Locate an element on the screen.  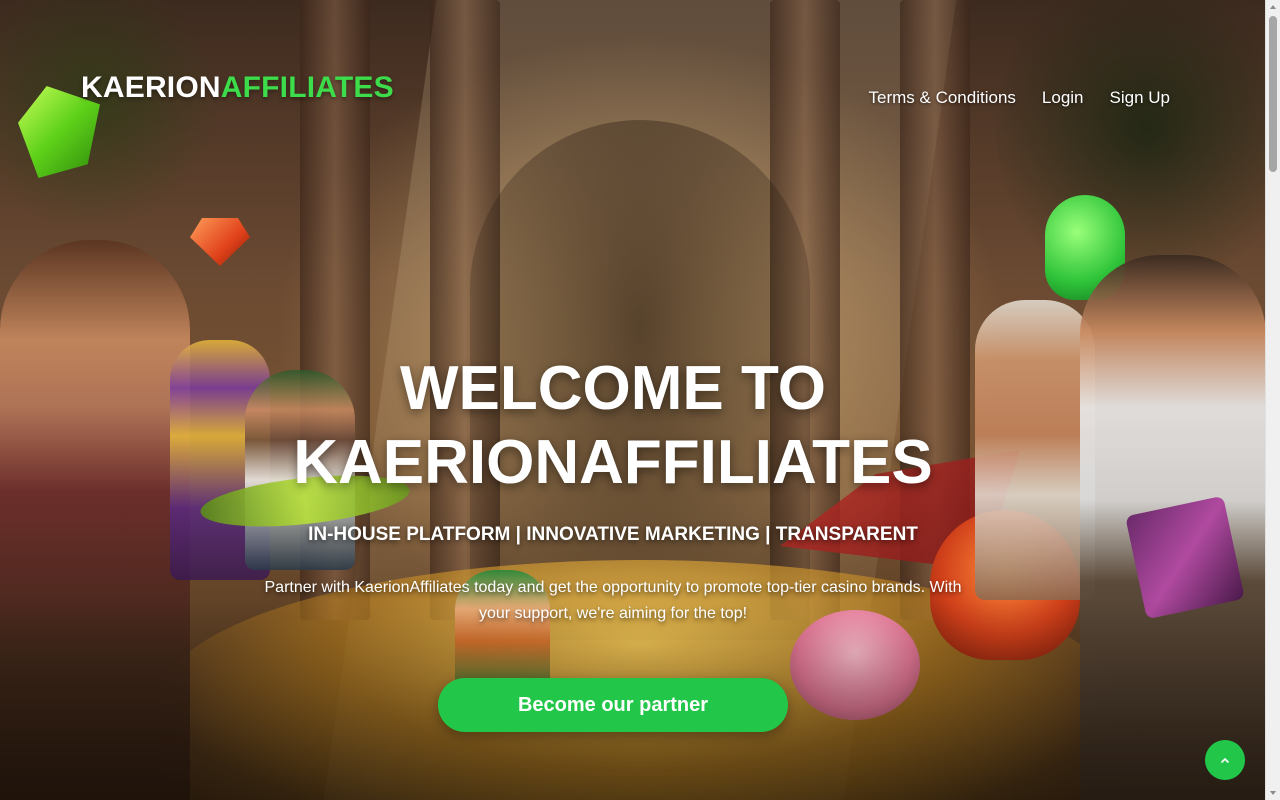
become-partner-button: Become our partner is located at coordinates (613, 705).